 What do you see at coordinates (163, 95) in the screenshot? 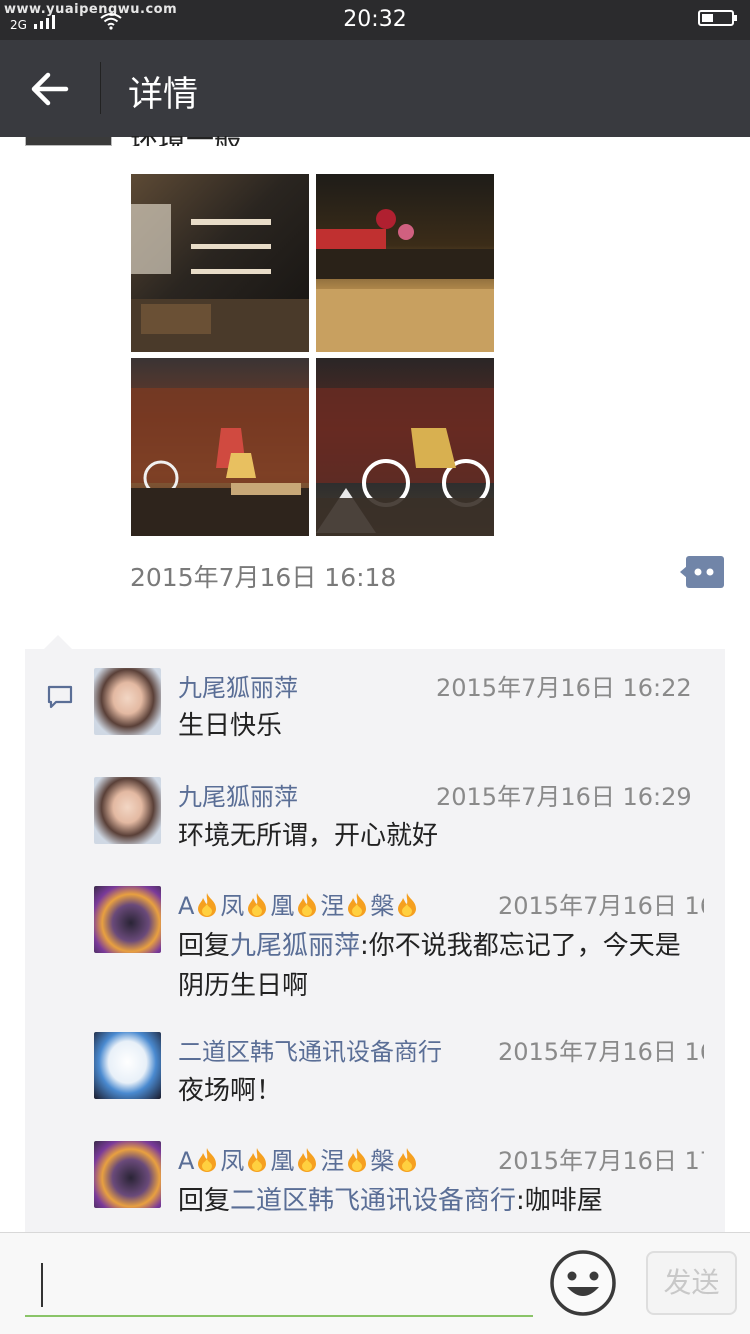
I see `page-title: 详情` at bounding box center [163, 95].